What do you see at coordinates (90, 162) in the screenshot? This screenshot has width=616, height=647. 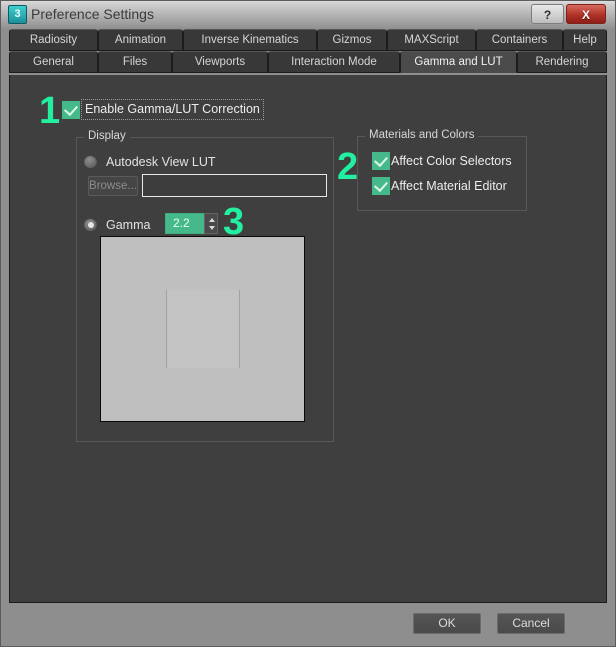 I see `autodesk-view-lut-radio` at bounding box center [90, 162].